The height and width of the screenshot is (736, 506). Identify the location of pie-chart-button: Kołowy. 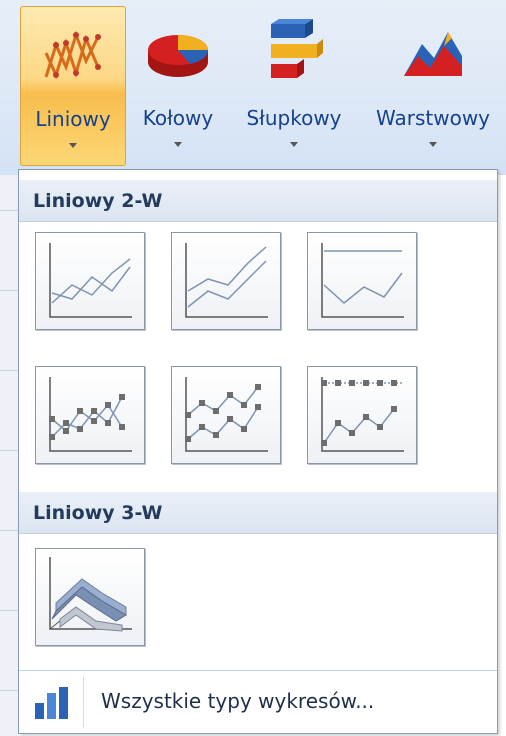
(178, 86).